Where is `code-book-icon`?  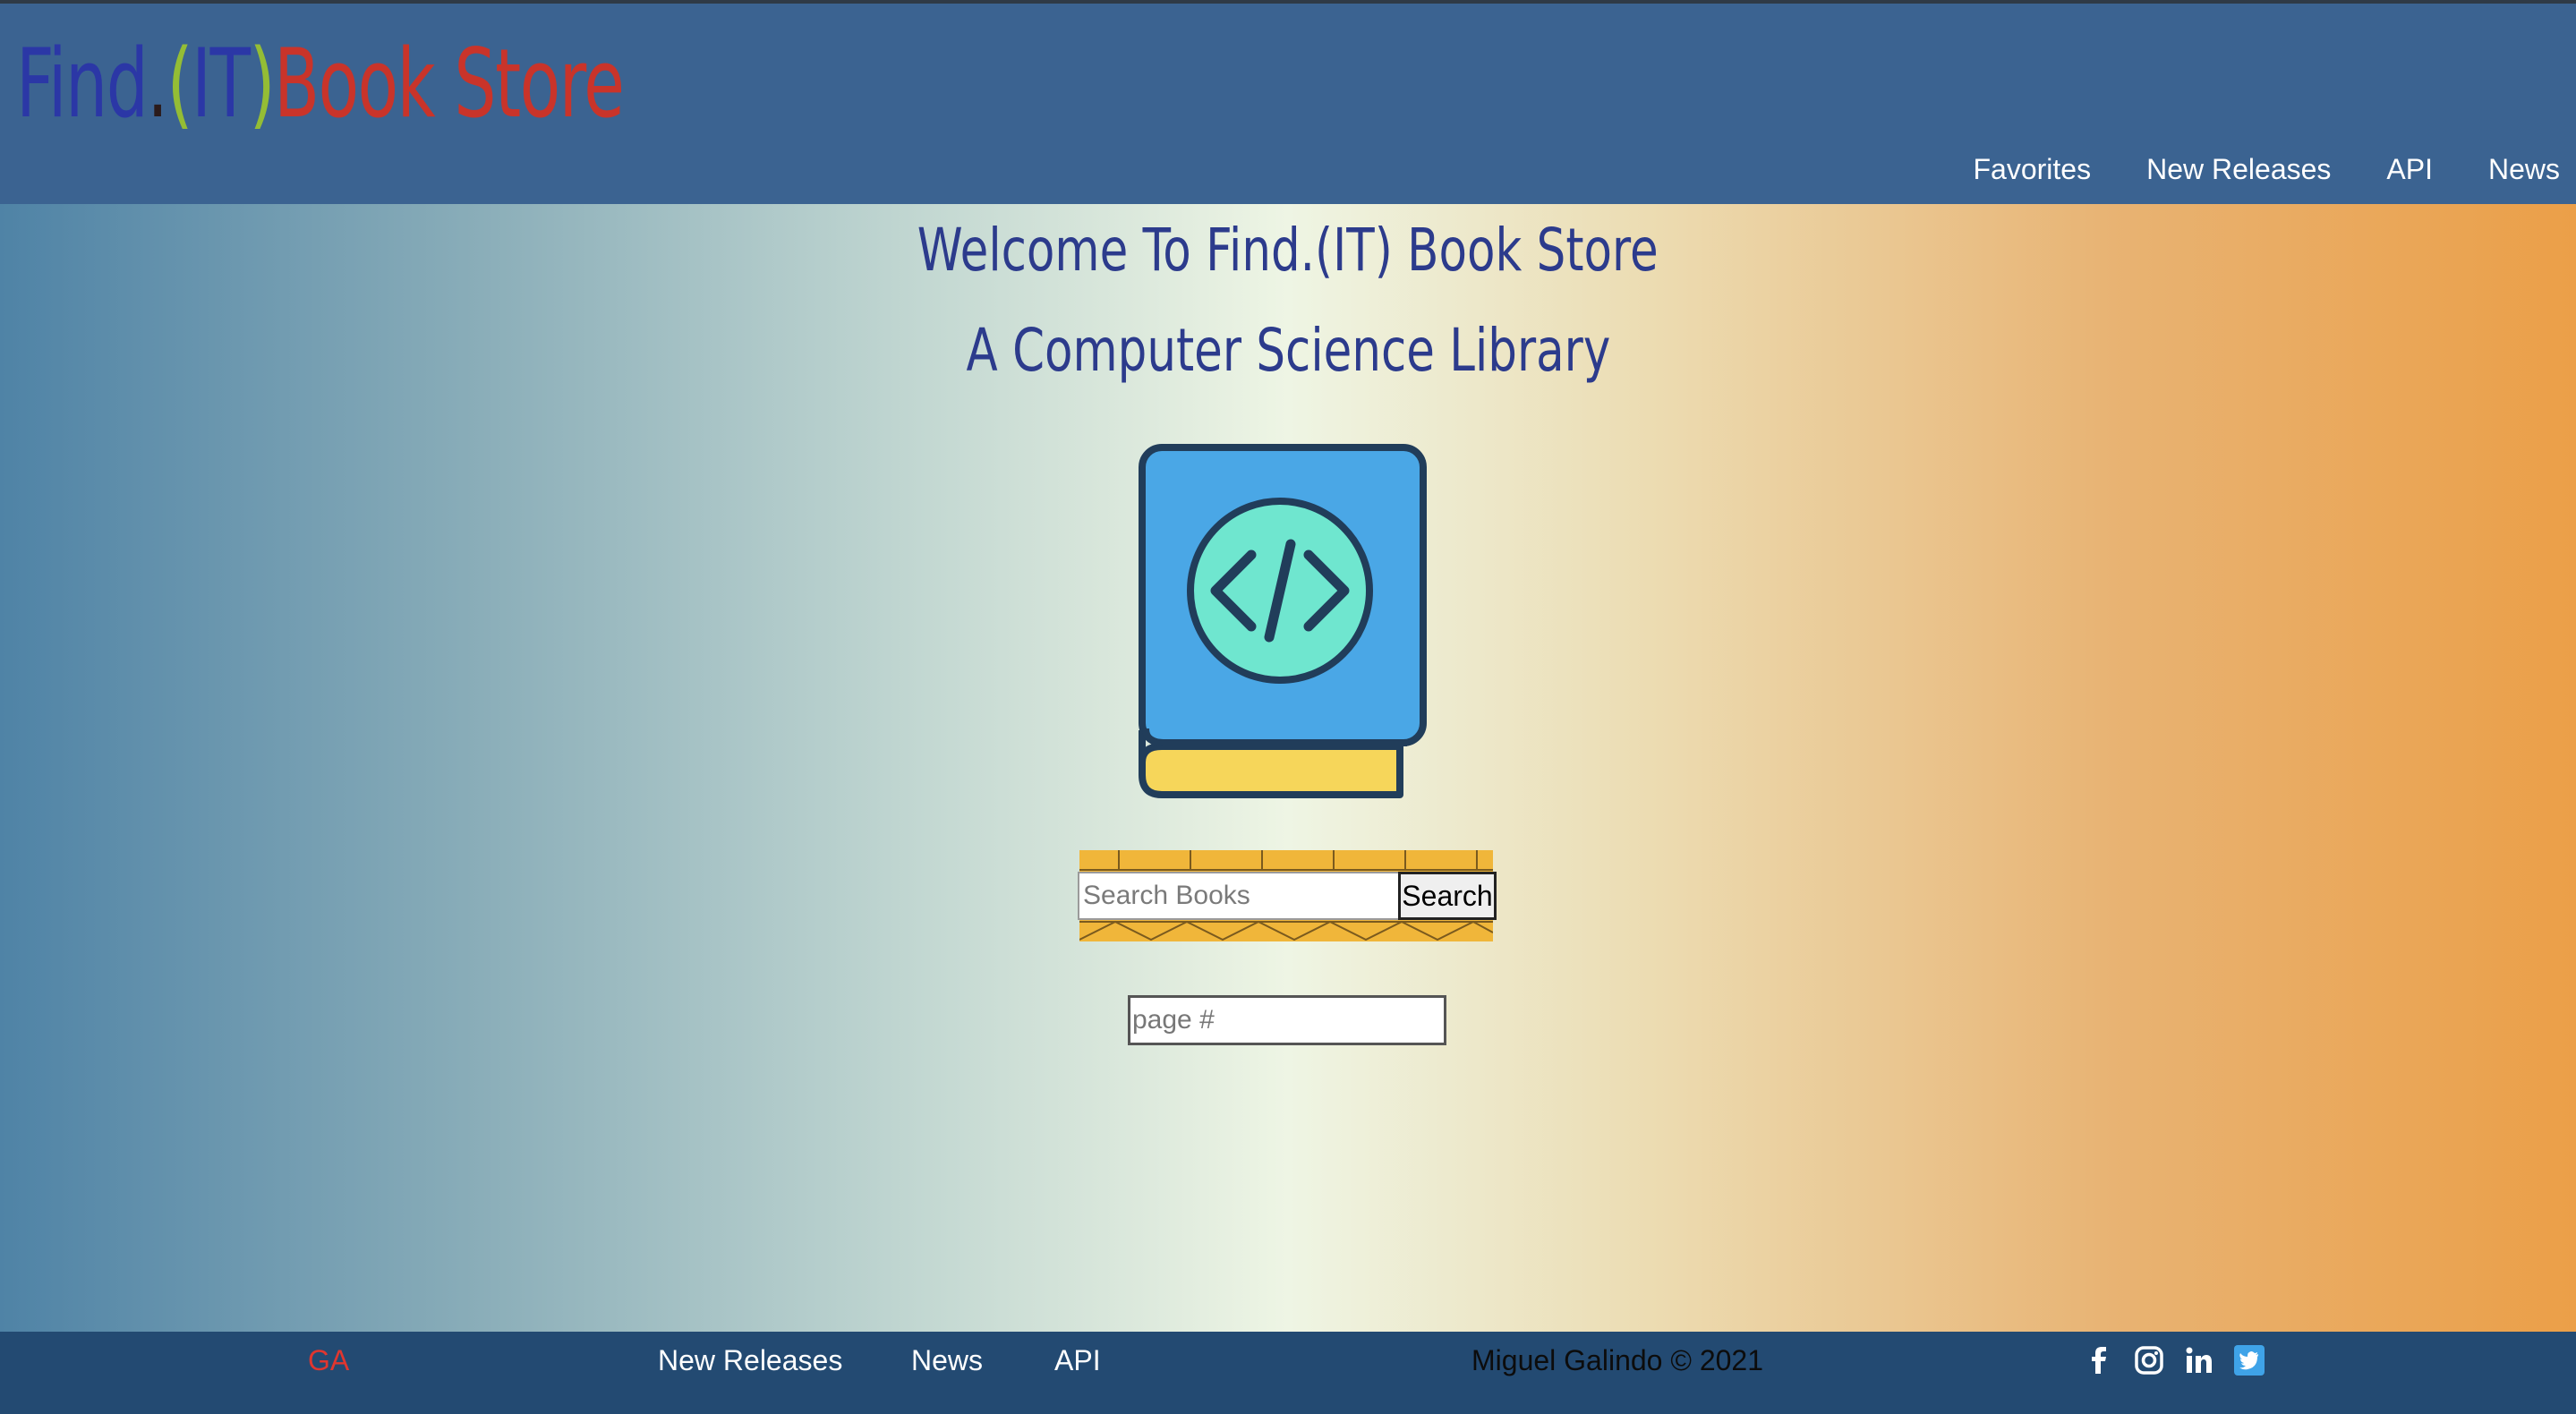 code-book-icon is located at coordinates (1283, 621).